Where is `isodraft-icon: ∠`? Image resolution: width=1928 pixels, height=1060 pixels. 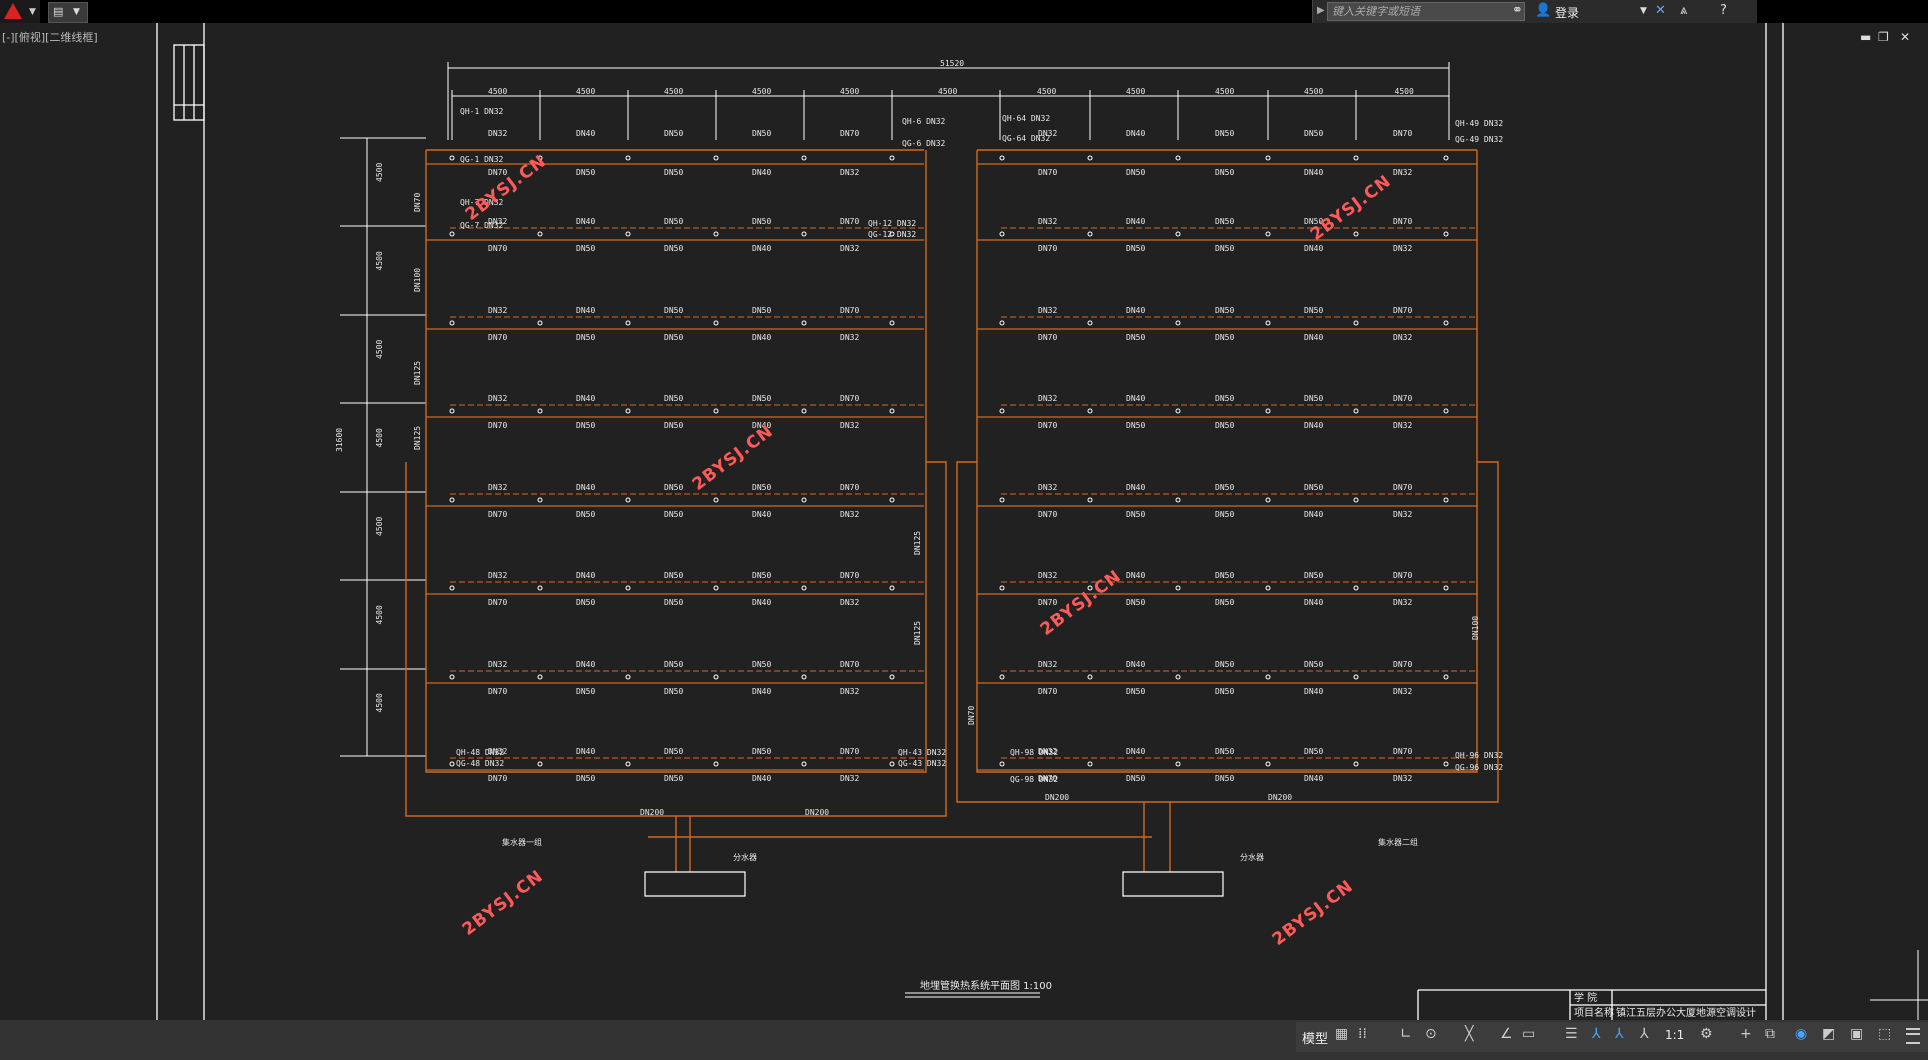 isodraft-icon: ∠ is located at coordinates (1506, 1034).